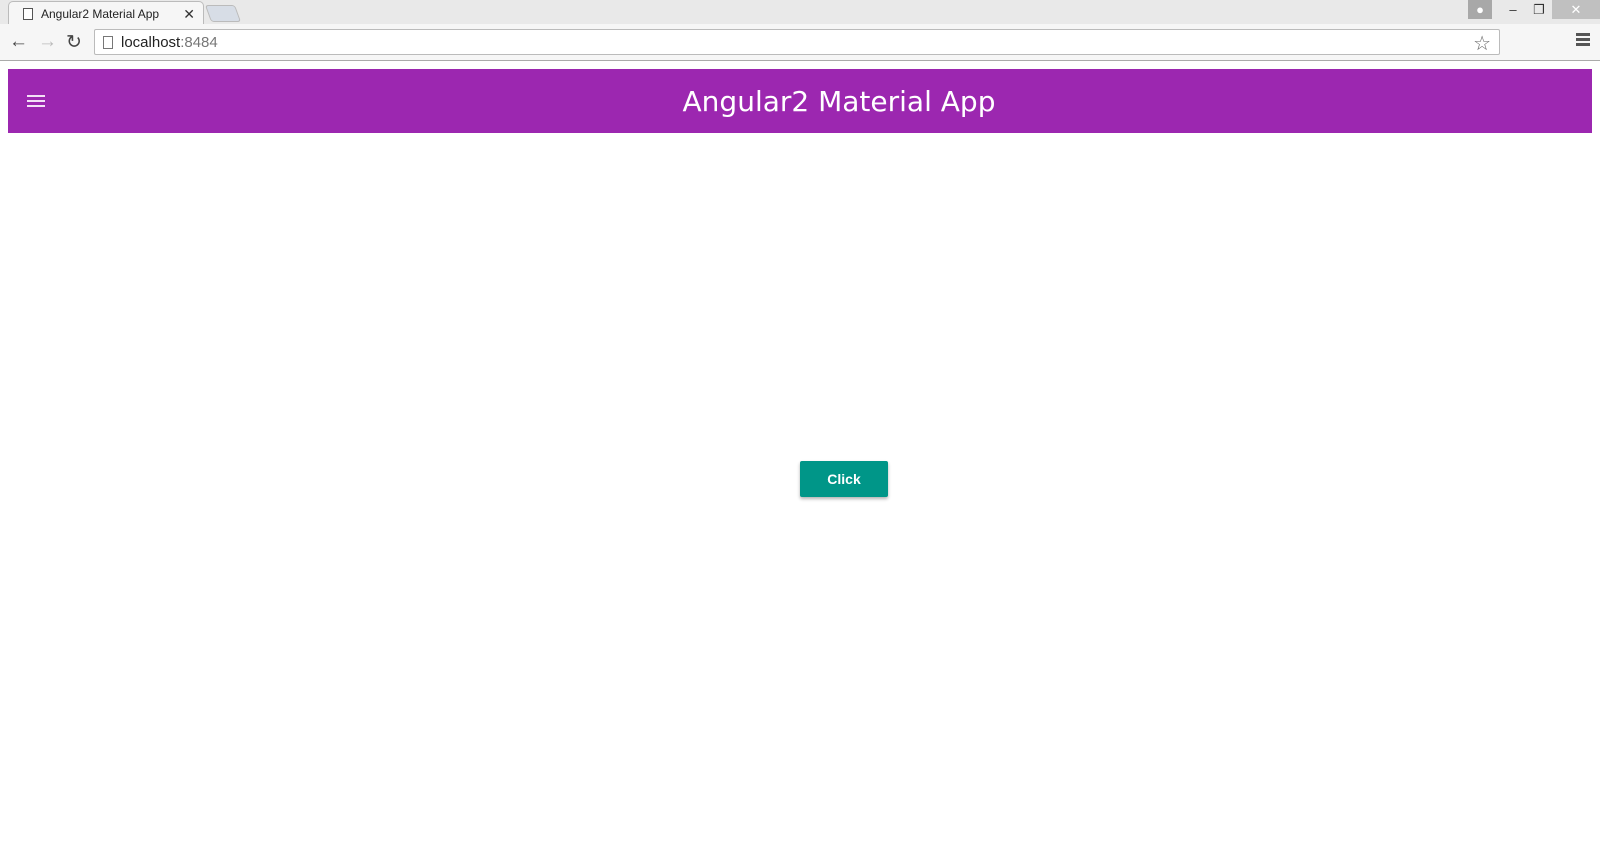 The image size is (1600, 860). What do you see at coordinates (151, 42) in the screenshot?
I see `url-host: localhost` at bounding box center [151, 42].